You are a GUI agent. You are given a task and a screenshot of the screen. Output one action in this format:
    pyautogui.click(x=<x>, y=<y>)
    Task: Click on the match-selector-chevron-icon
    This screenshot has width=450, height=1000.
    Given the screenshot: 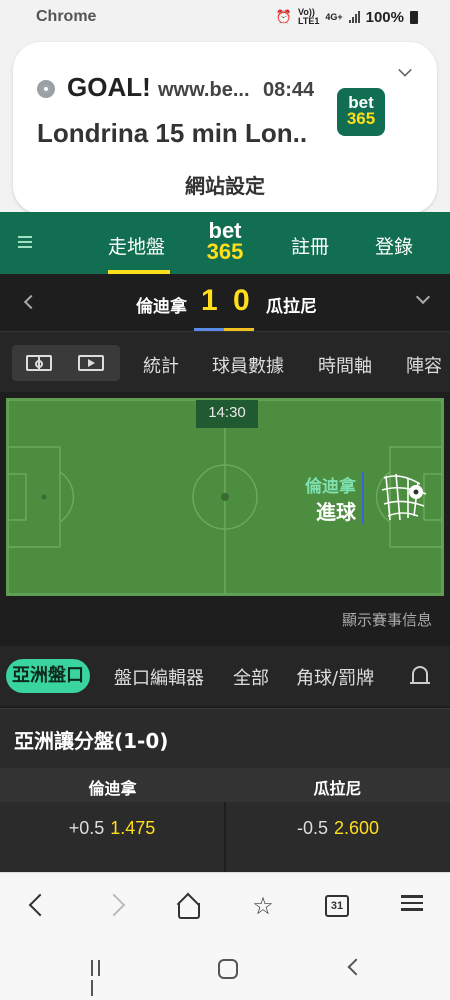 What is the action you would take?
    pyautogui.click(x=423, y=297)
    